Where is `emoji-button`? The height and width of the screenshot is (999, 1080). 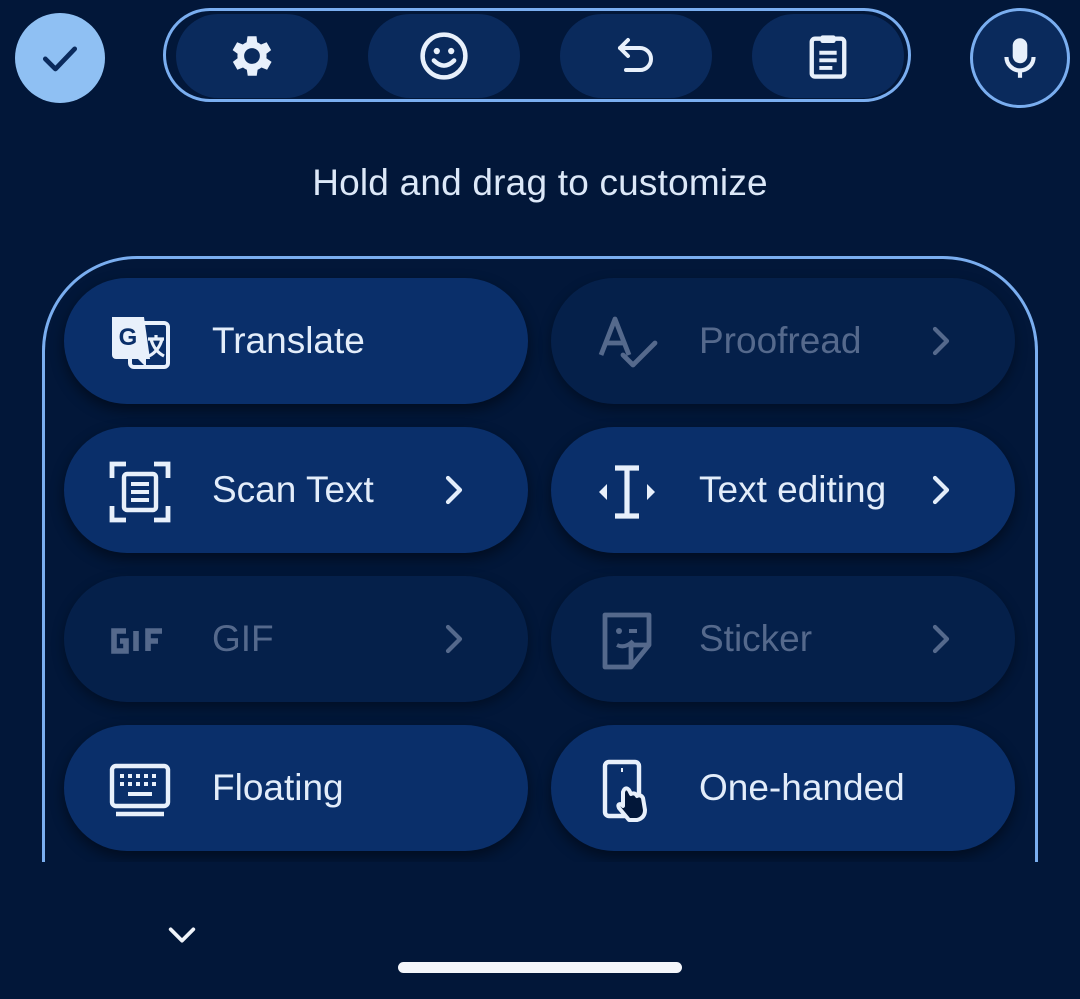
emoji-button is located at coordinates (444, 56).